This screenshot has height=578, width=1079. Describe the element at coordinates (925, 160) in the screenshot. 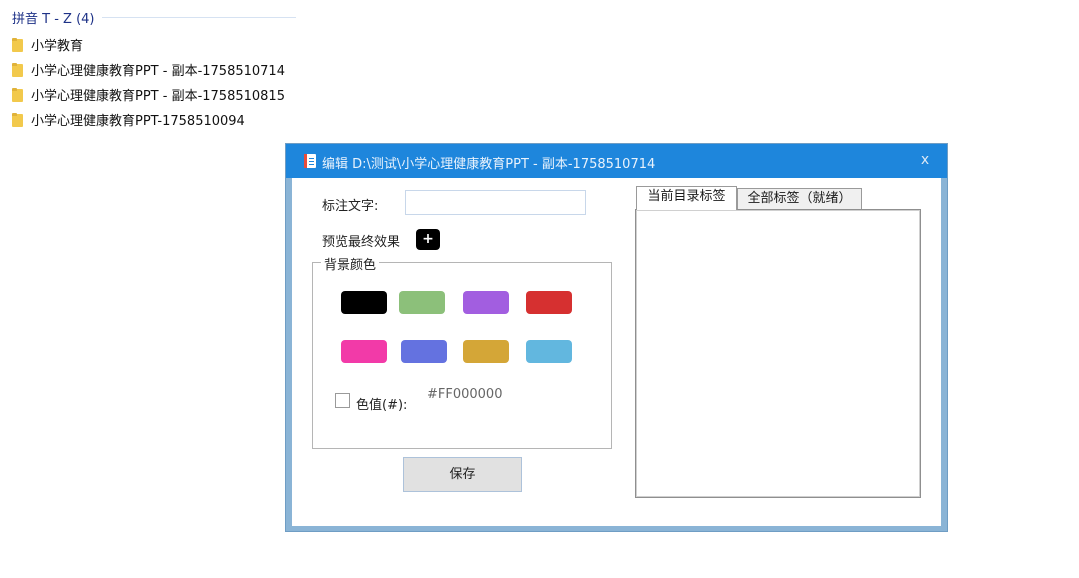

I see `close-button: x` at that location.